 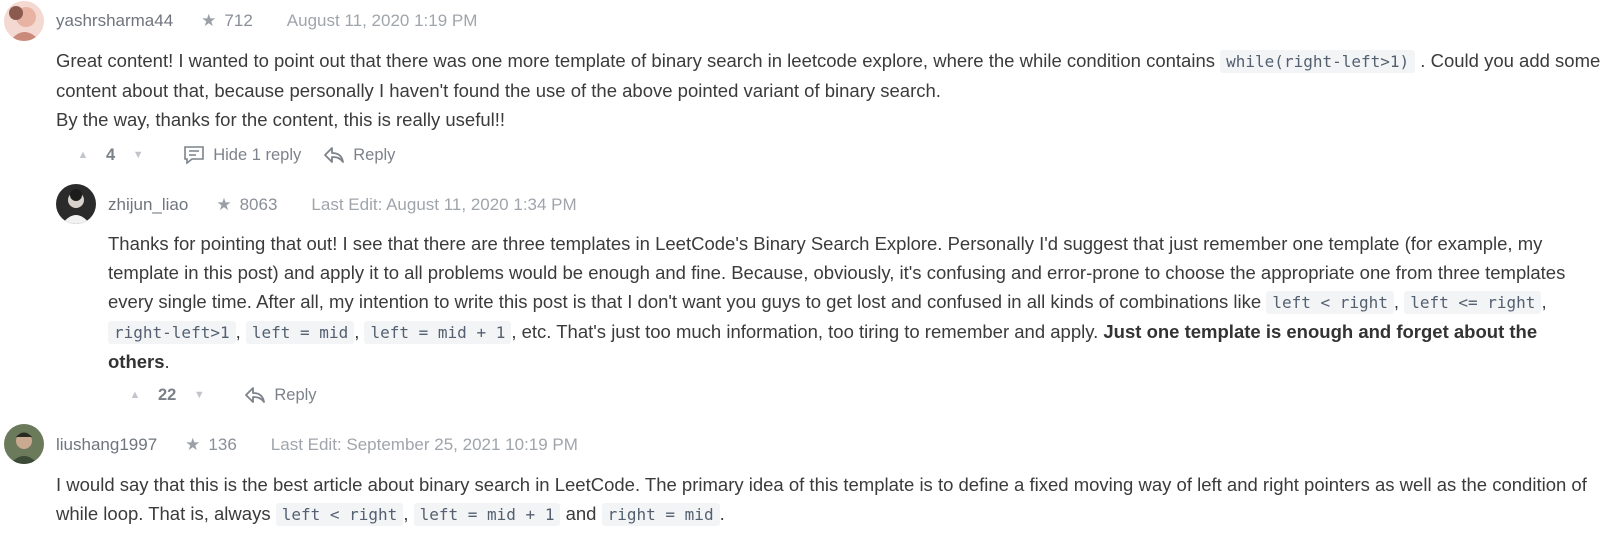 What do you see at coordinates (106, 445) in the screenshot?
I see `username: liushang1997` at bounding box center [106, 445].